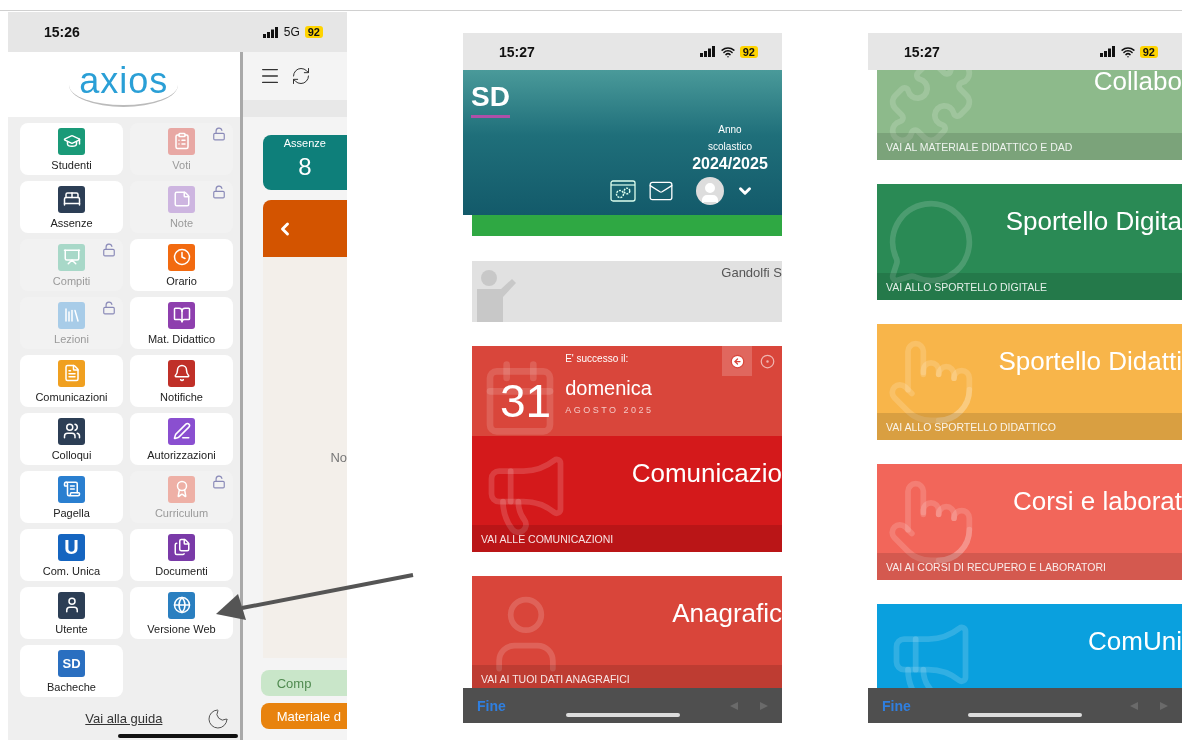  I want to click on tile-title: Anagrafic, so click(727, 613).